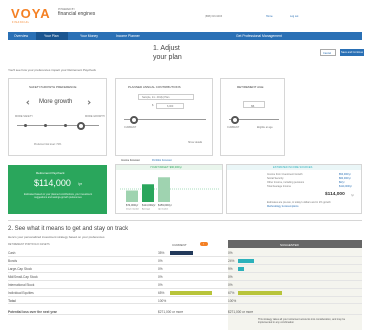 The height and width of the screenshot is (335, 370). Describe the element at coordinates (132, 205) in the screenshot. I see `forecast-bar-label: $74,000/yr` at that location.